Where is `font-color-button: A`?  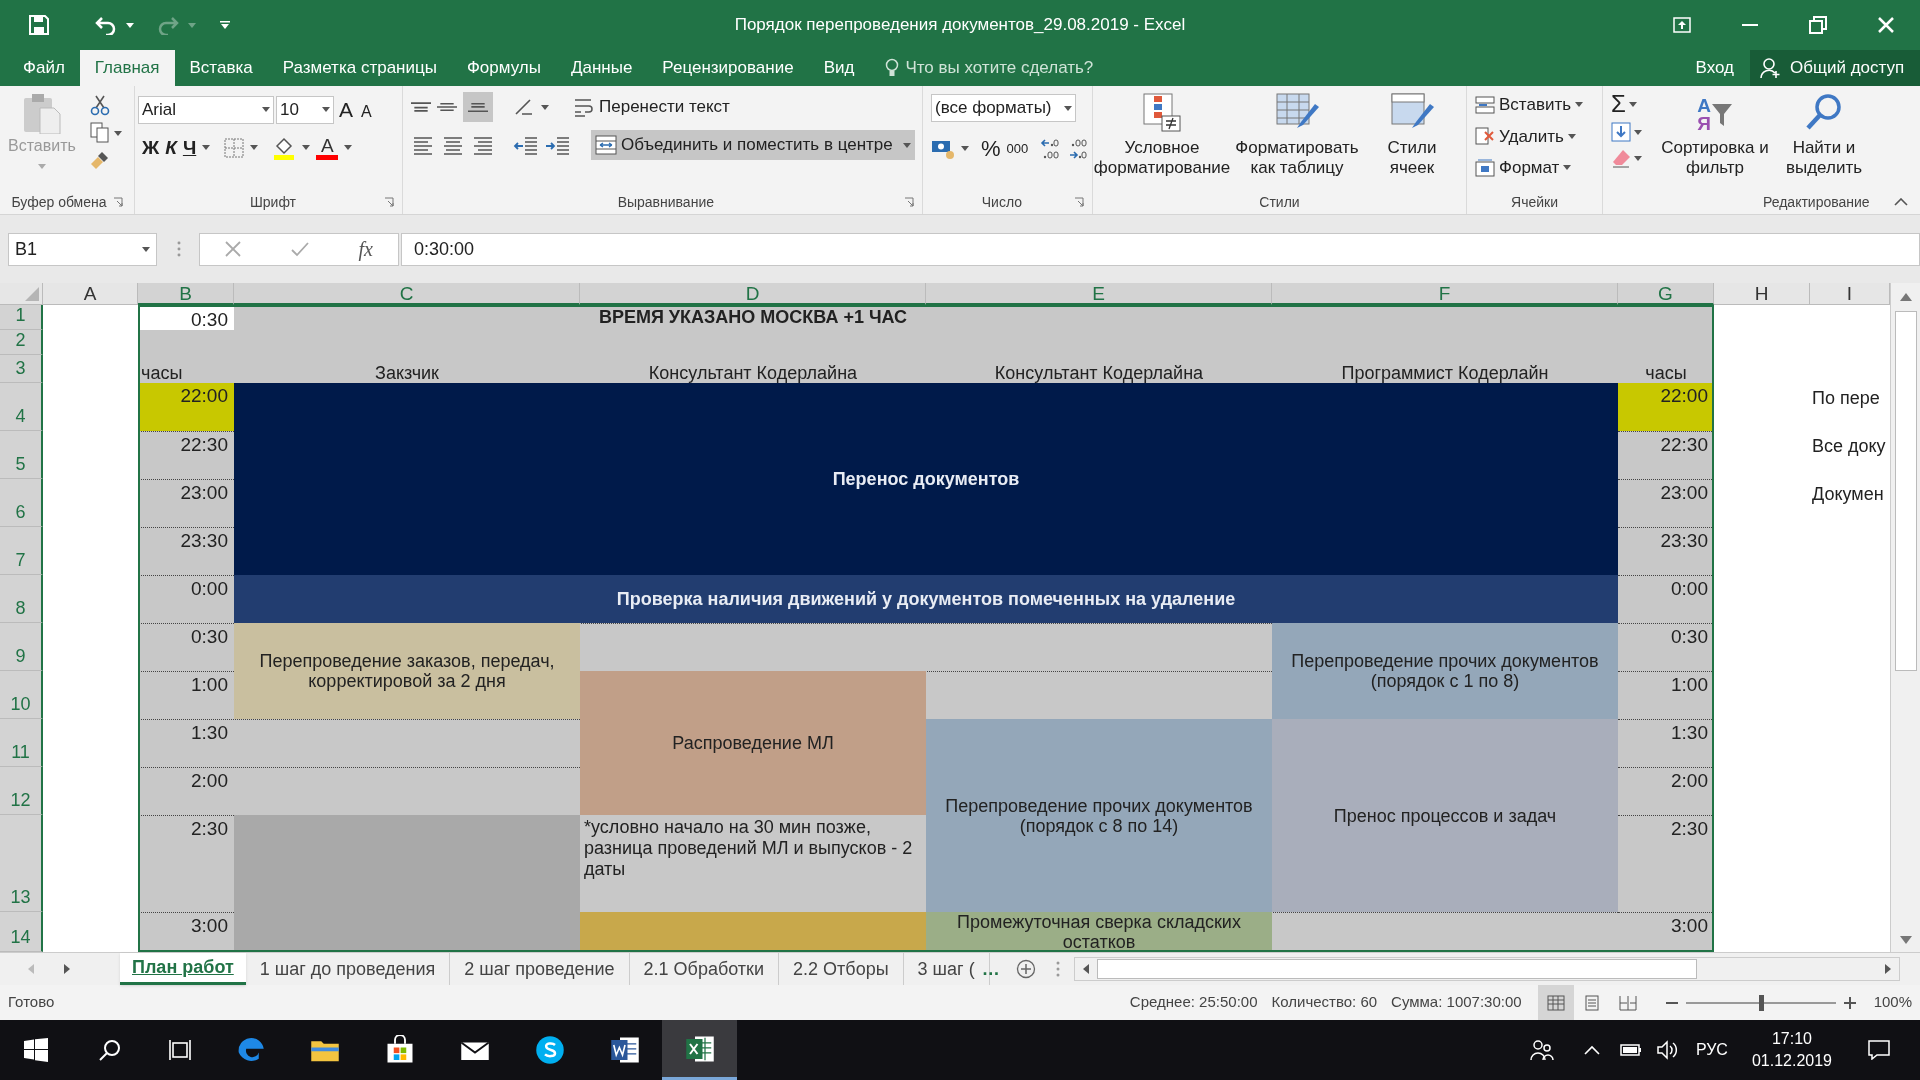 font-color-button: A is located at coordinates (327, 147).